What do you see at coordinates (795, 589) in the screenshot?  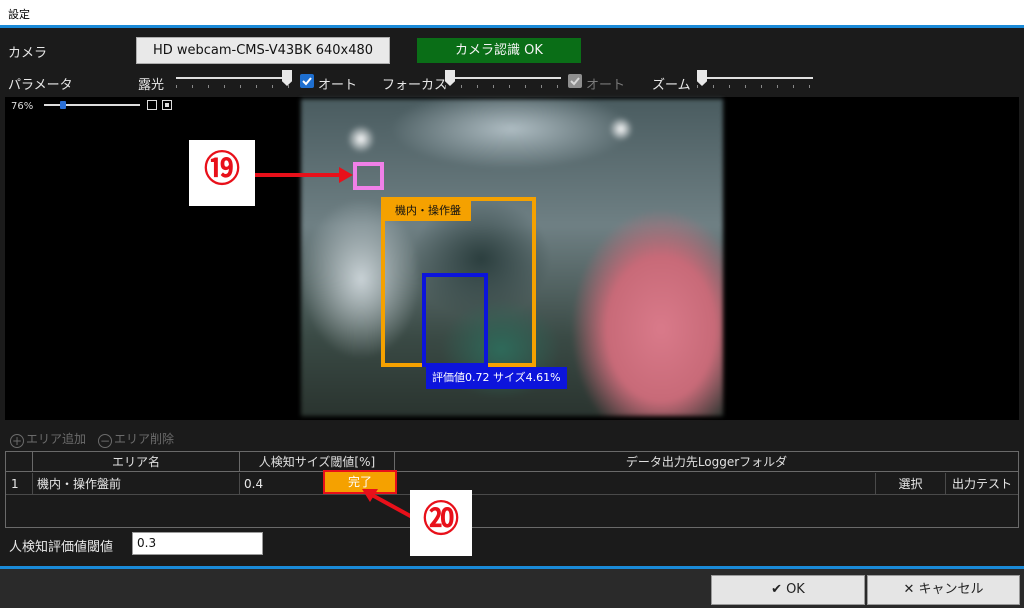 I see `ok-label: OK` at bounding box center [795, 589].